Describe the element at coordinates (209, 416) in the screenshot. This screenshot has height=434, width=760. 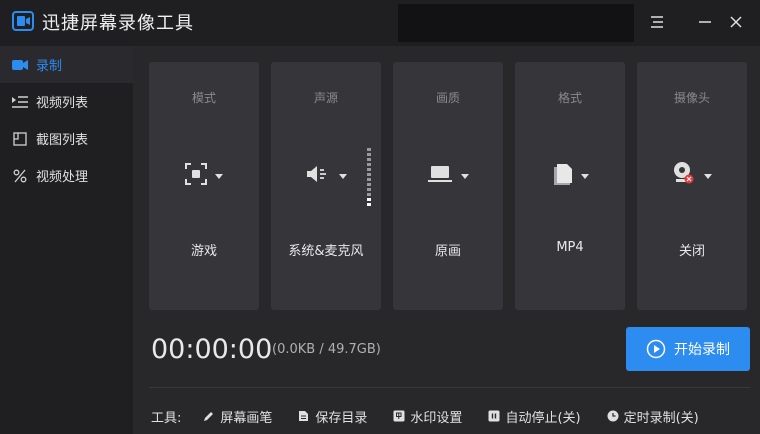
I see `pen-icon` at that location.